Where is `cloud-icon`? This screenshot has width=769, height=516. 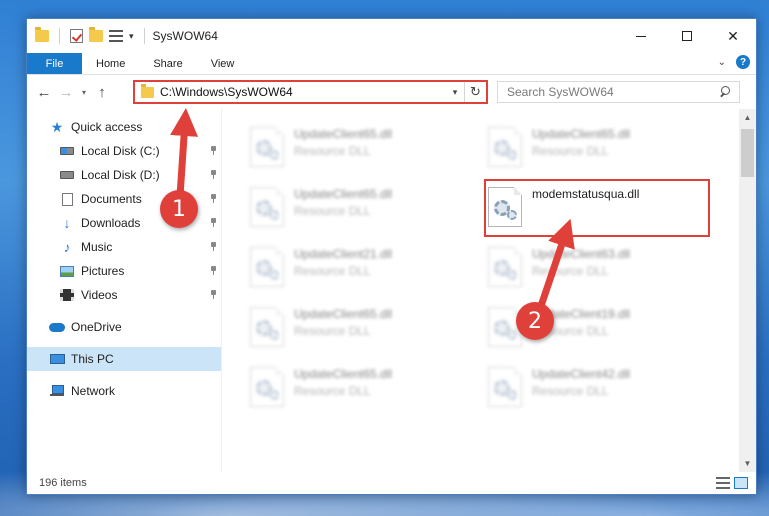
cloud-icon is located at coordinates (57, 327).